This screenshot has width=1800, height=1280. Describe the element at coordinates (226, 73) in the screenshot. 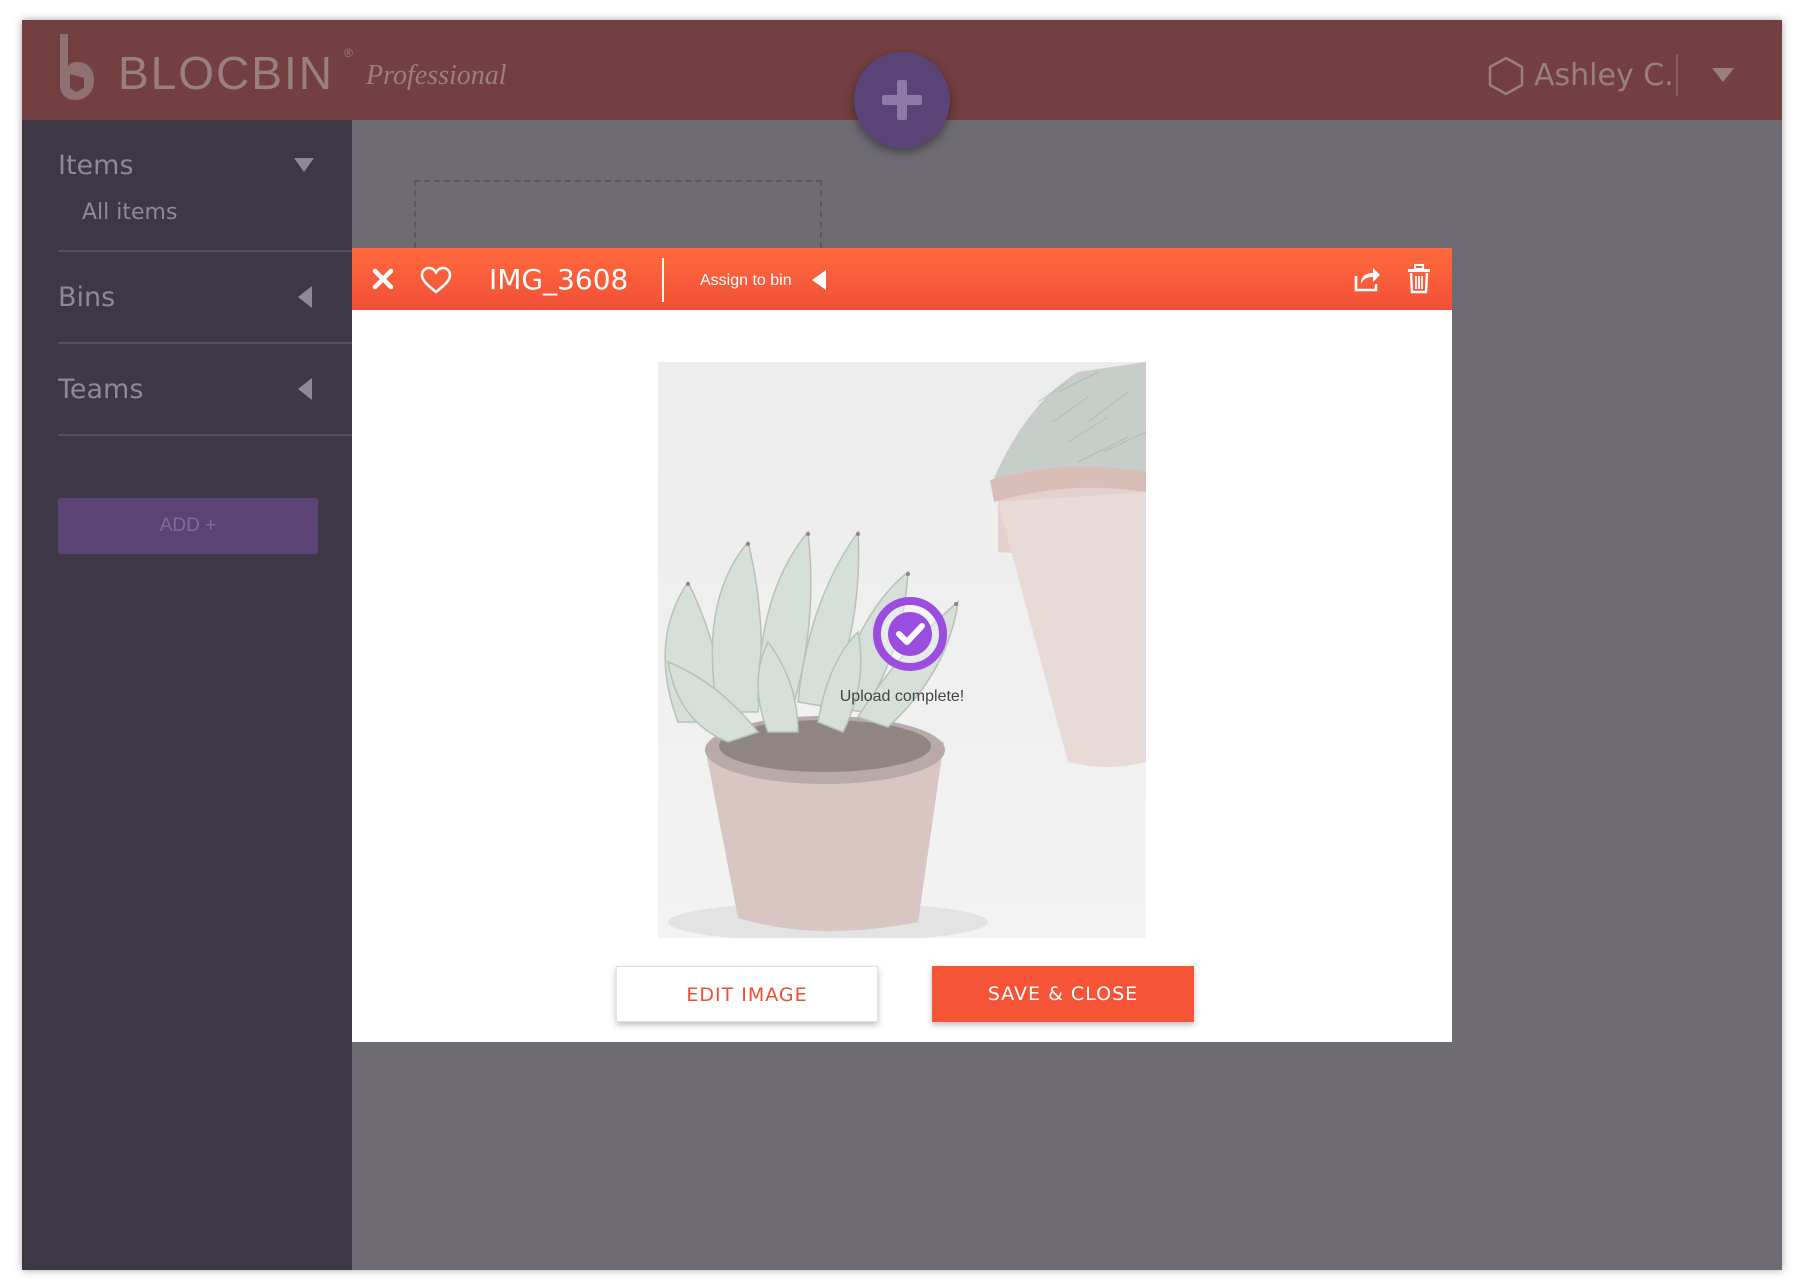

I see `brand-name: BLOCBIN` at that location.